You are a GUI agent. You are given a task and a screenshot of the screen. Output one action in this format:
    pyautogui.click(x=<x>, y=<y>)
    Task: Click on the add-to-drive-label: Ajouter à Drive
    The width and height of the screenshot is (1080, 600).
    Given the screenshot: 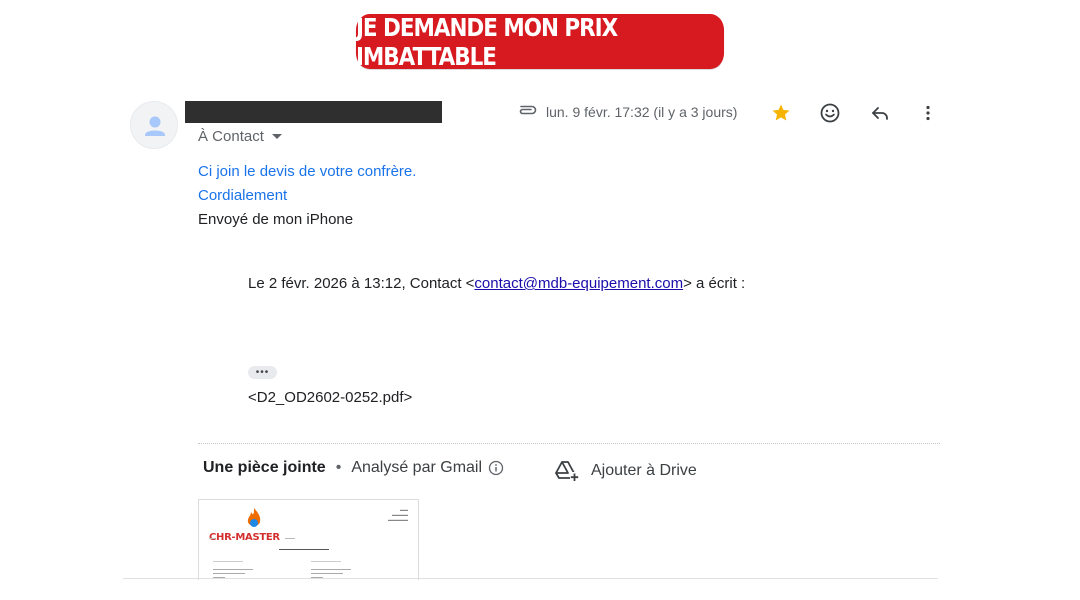 What is the action you would take?
    pyautogui.click(x=644, y=470)
    